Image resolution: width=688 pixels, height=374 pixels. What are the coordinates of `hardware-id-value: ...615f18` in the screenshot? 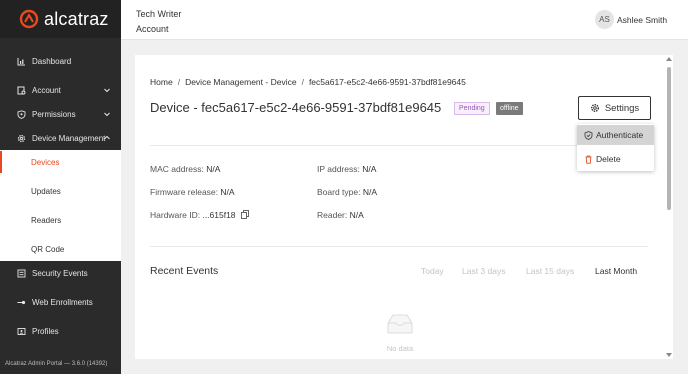 It's located at (219, 215).